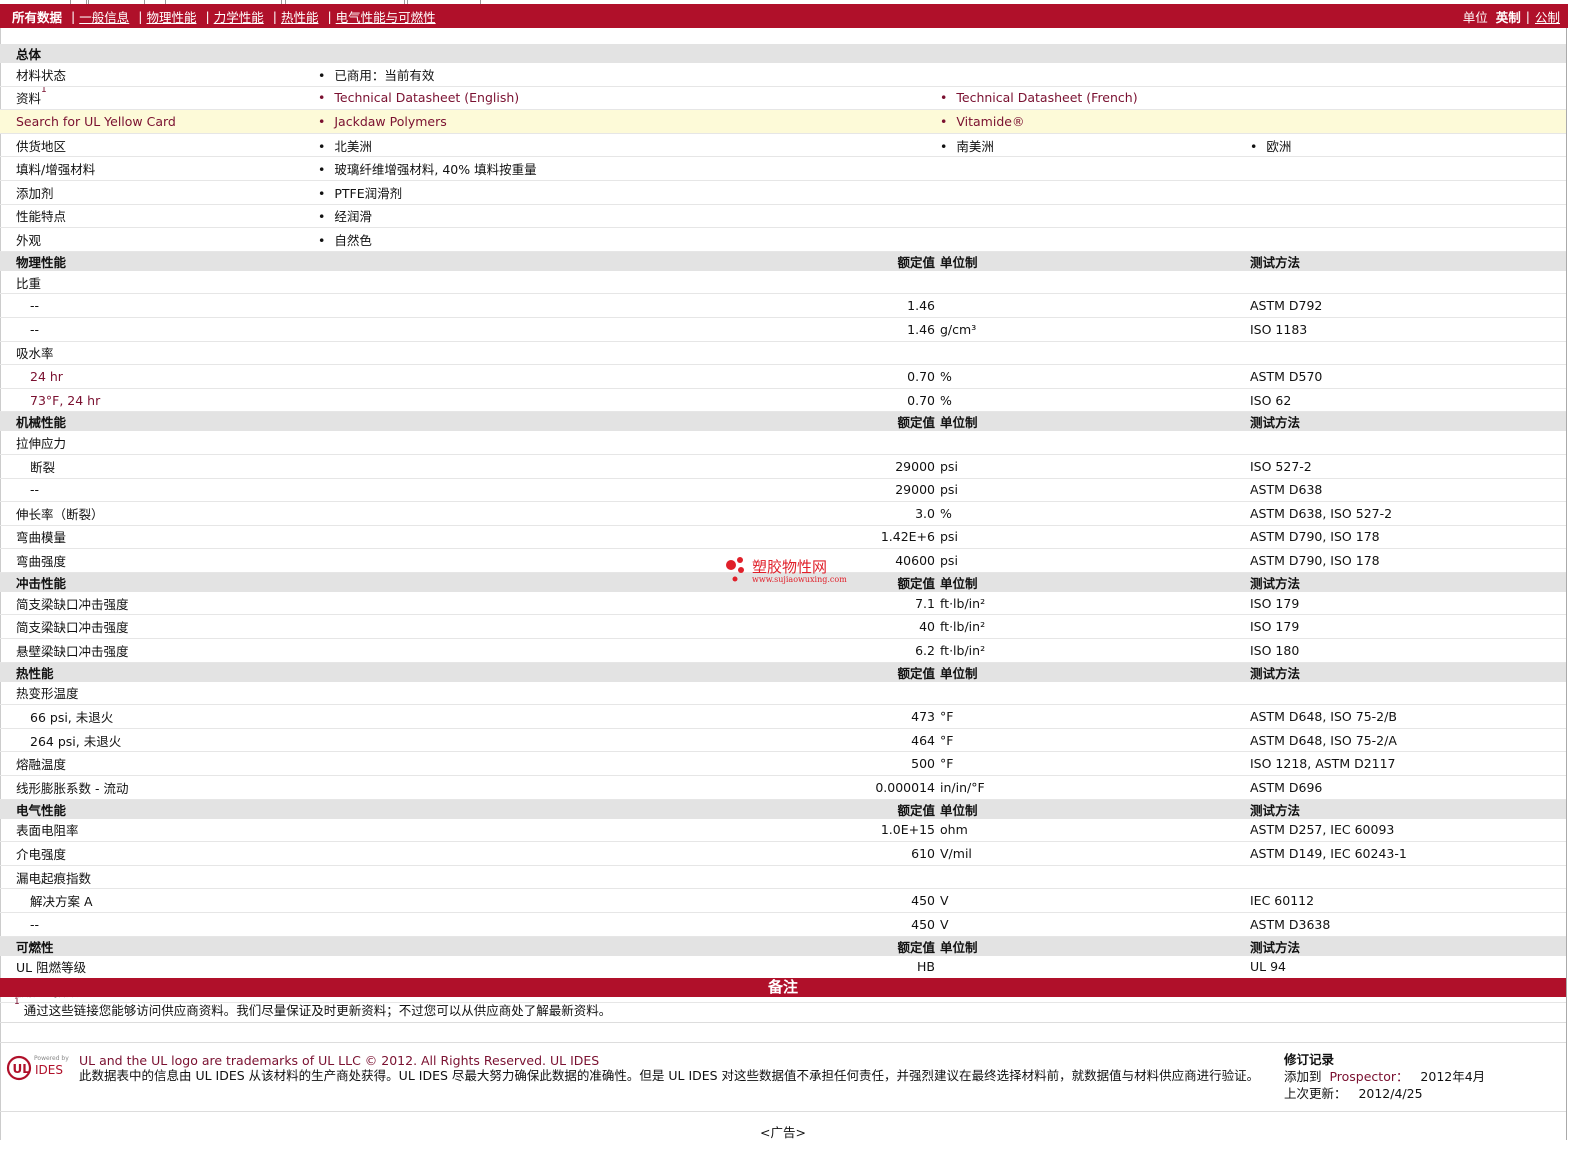 This screenshot has width=1585, height=1152. I want to click on property-row: 漏电起痕指数, so click(783, 877).